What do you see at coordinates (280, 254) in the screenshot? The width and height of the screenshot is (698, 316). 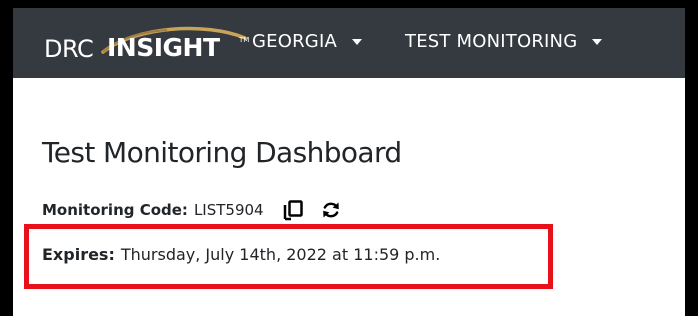 I see `expires-value: Thursday, July 14th, 2022 at 11:59 p.m.` at bounding box center [280, 254].